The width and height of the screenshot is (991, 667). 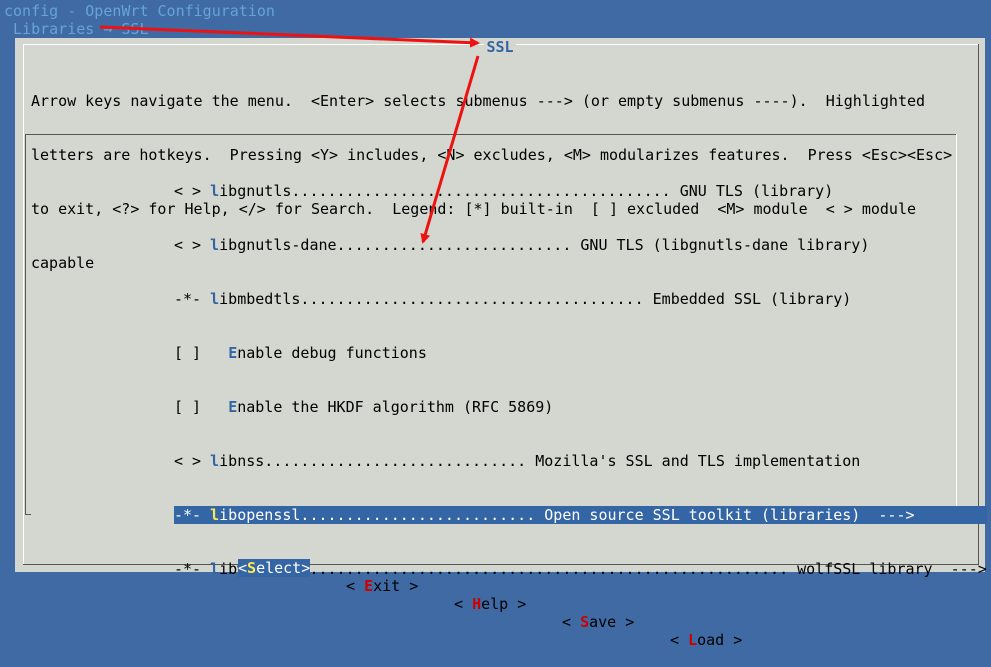 What do you see at coordinates (693, 640) in the screenshot?
I see `button-hotkey: L` at bounding box center [693, 640].